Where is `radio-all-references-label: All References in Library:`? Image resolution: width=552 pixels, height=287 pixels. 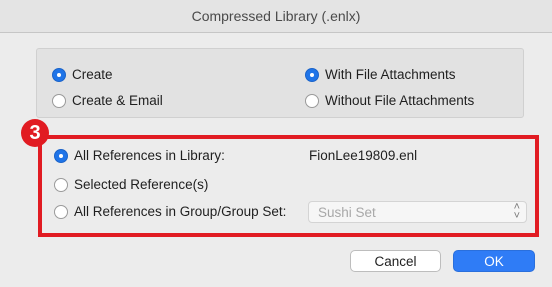
radio-all-references-label: All References in Library: is located at coordinates (149, 155).